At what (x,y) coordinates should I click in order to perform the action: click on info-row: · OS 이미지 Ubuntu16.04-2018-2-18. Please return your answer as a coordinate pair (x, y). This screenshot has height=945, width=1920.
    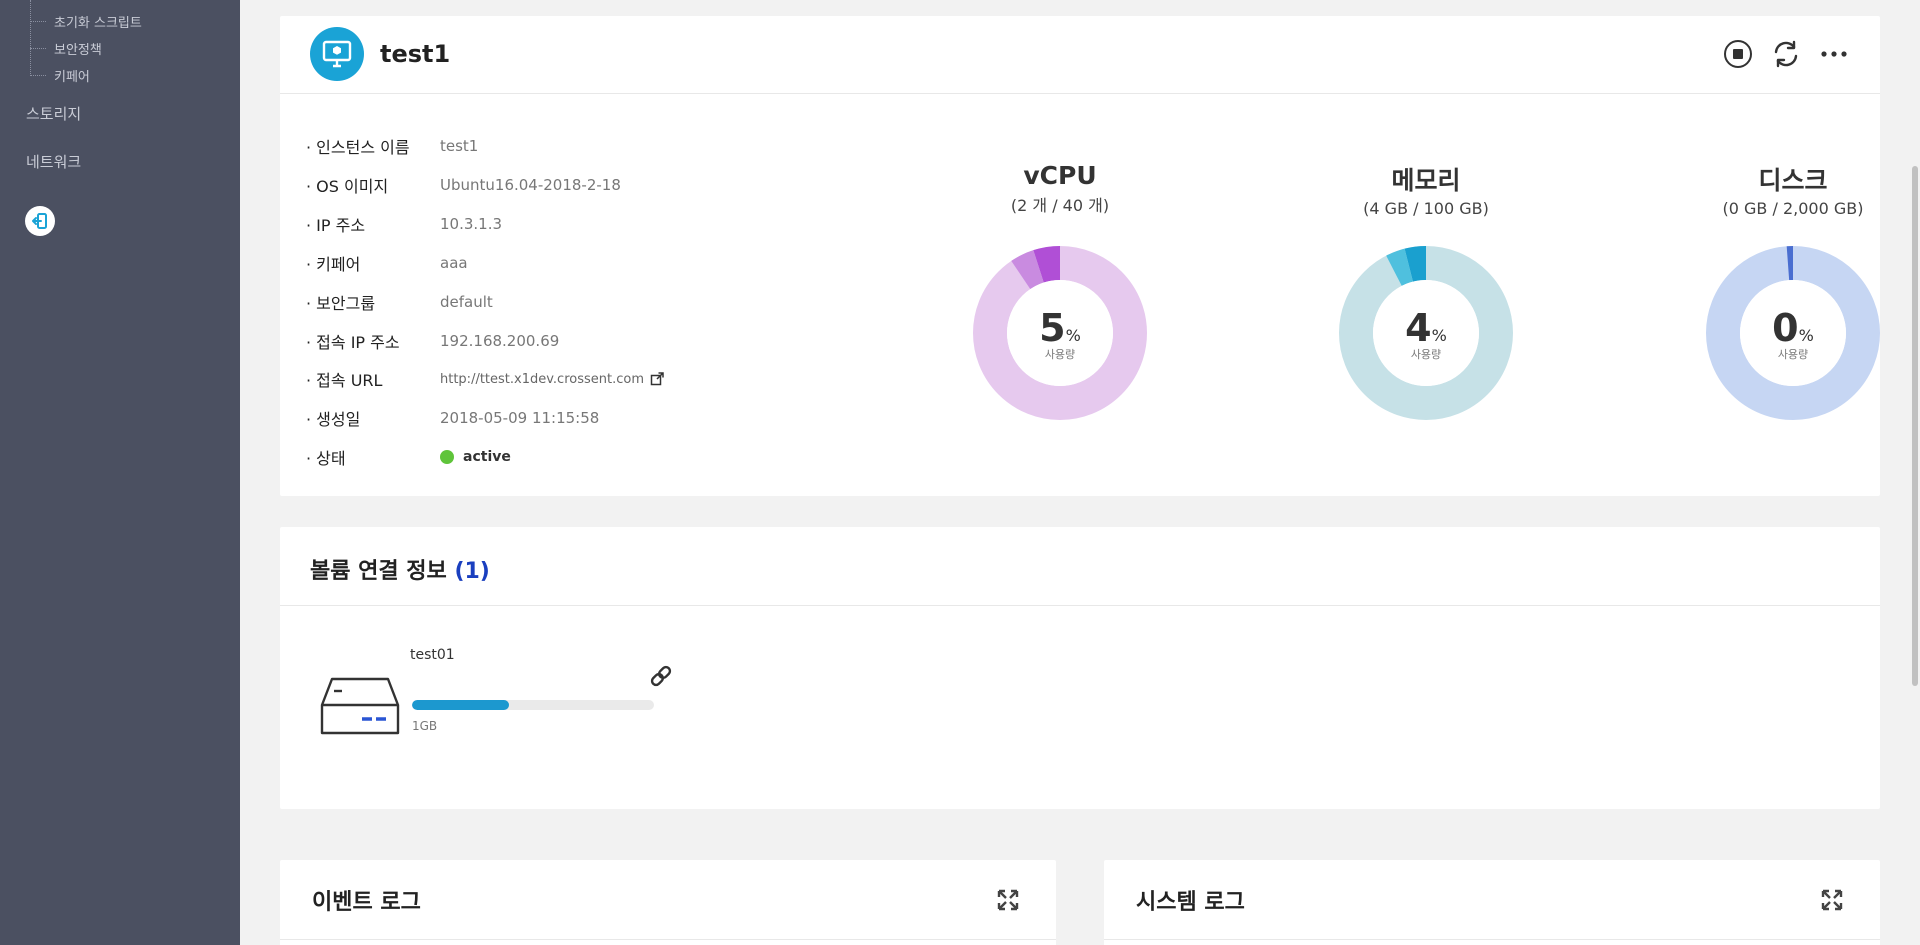
    Looking at the image, I should click on (516, 185).